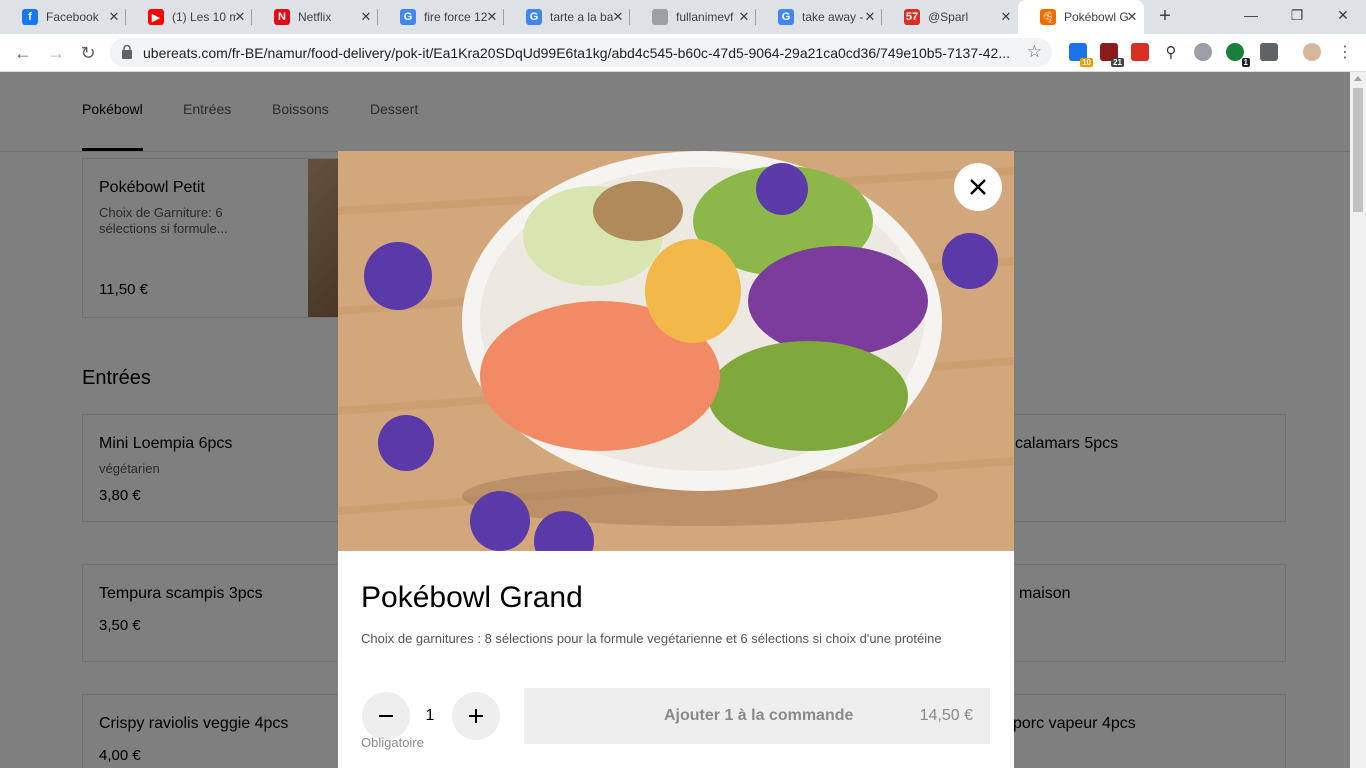  I want to click on increase-quantity-button, so click(476, 716).